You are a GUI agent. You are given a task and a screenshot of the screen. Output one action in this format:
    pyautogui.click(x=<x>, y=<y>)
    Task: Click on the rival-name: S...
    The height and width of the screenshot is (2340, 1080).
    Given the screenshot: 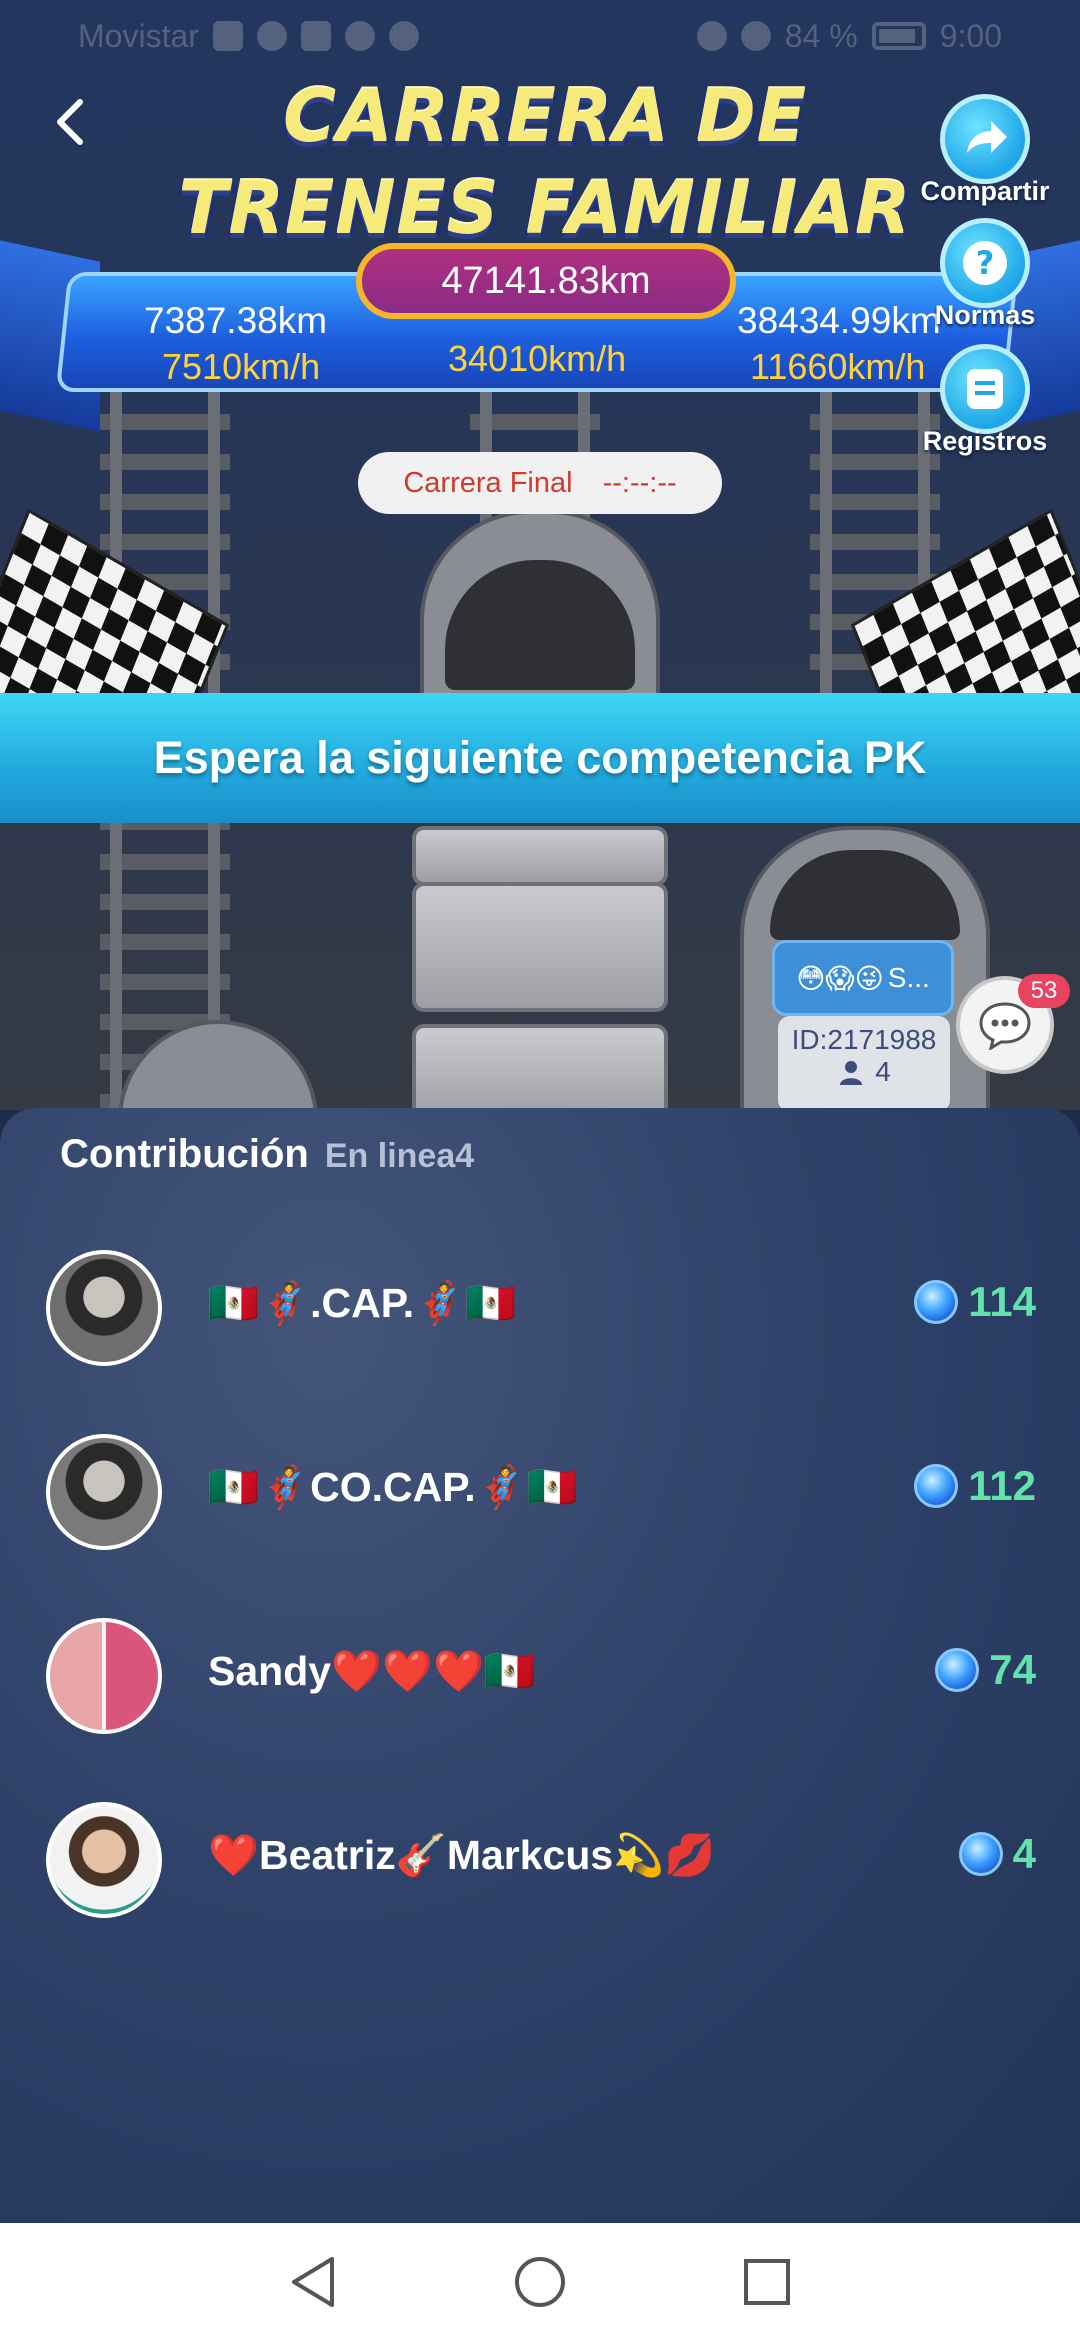 What is the action you would take?
    pyautogui.click(x=908, y=977)
    